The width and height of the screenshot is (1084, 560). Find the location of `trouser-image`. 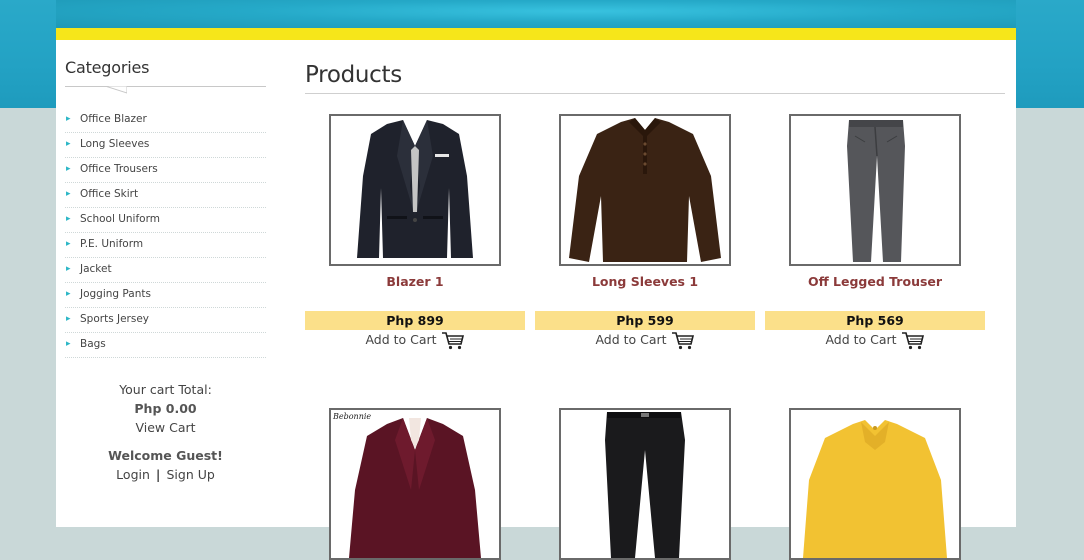

trouser-image is located at coordinates (876, 191).